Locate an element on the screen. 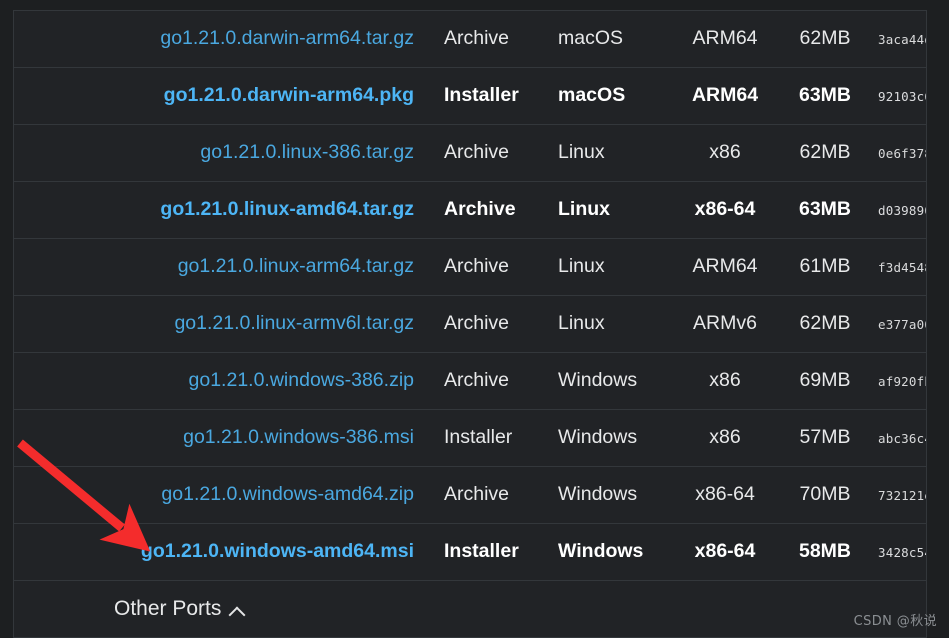  download-link: go1.21.0.windows-amd64.zip is located at coordinates (225, 494).